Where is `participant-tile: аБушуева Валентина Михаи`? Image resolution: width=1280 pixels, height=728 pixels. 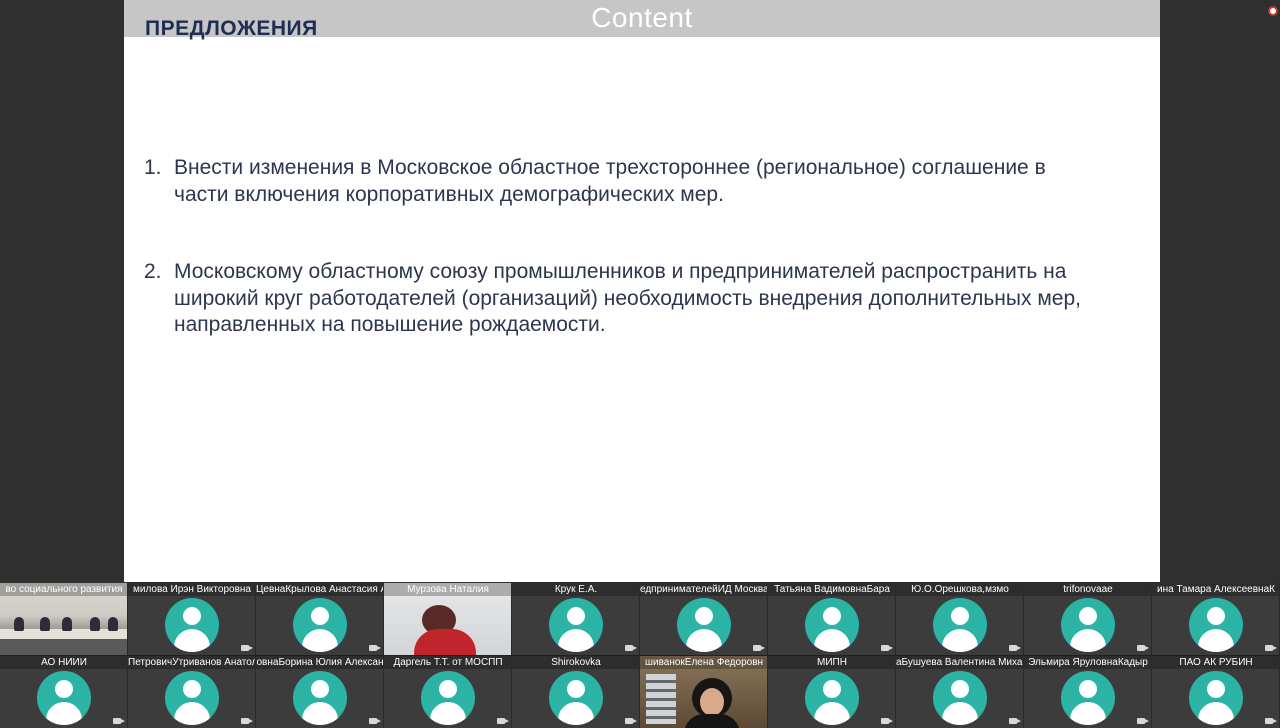
participant-tile: аБушуева Валентина Михаи is located at coordinates (960, 692).